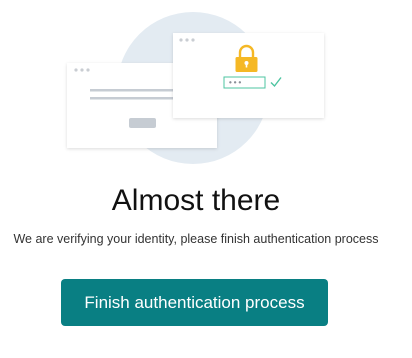 The image size is (412, 358). What do you see at coordinates (194, 302) in the screenshot?
I see `finish-authentication-button: Finish authentication process` at bounding box center [194, 302].